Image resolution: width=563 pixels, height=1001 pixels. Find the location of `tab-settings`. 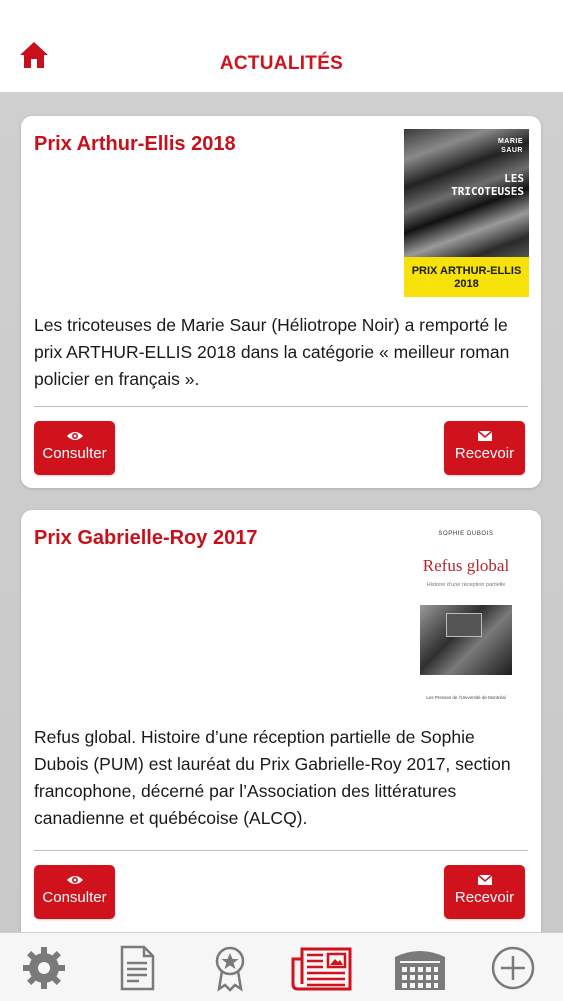

tab-settings is located at coordinates (44, 968).